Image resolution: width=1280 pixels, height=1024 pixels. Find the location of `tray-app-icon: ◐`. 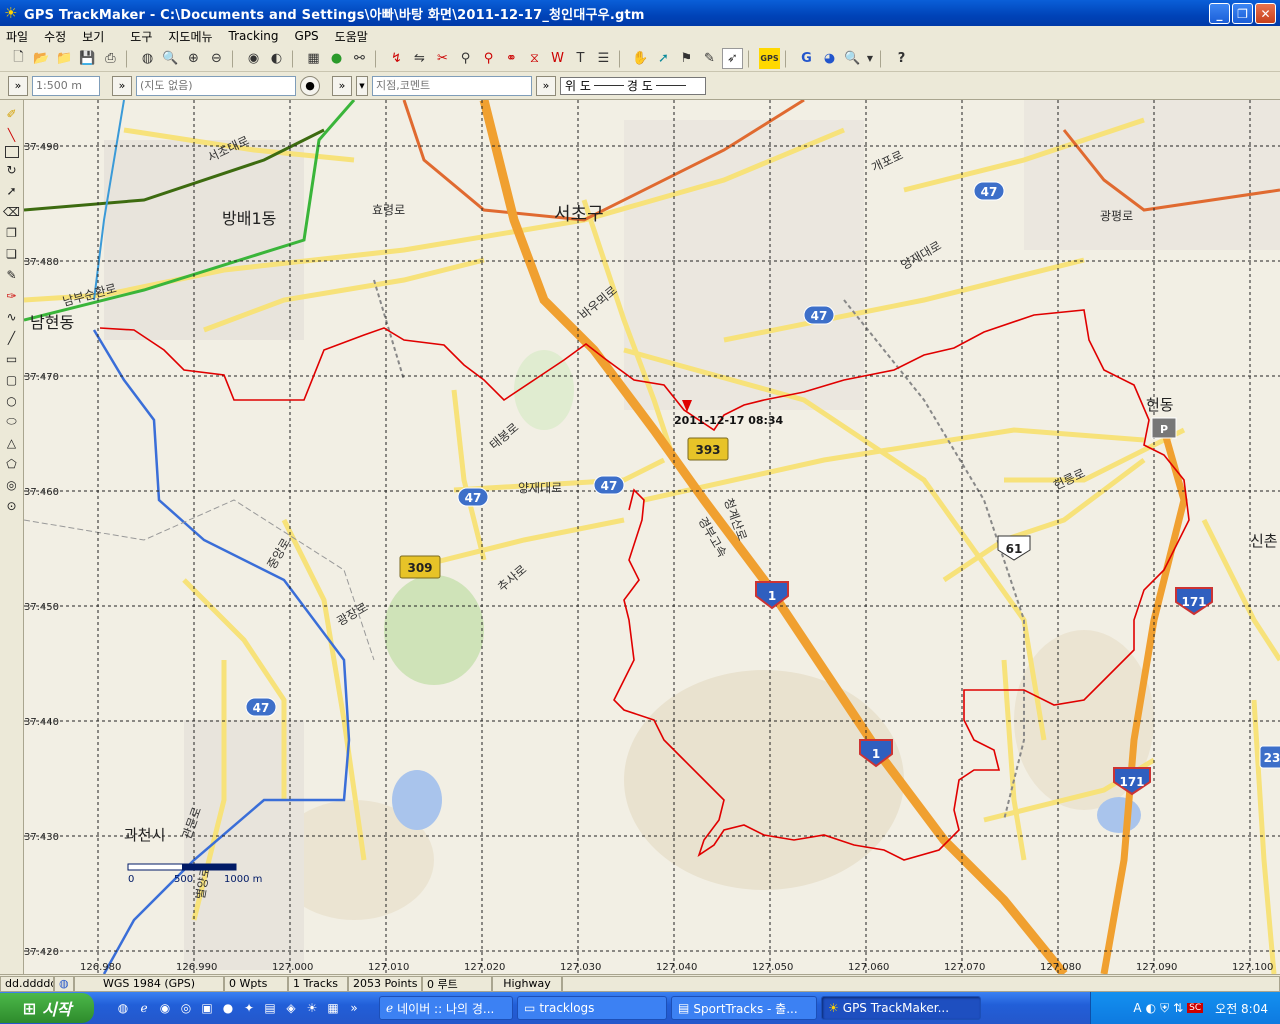

tray-app-icon: ◐ is located at coordinates (1151, 1008).